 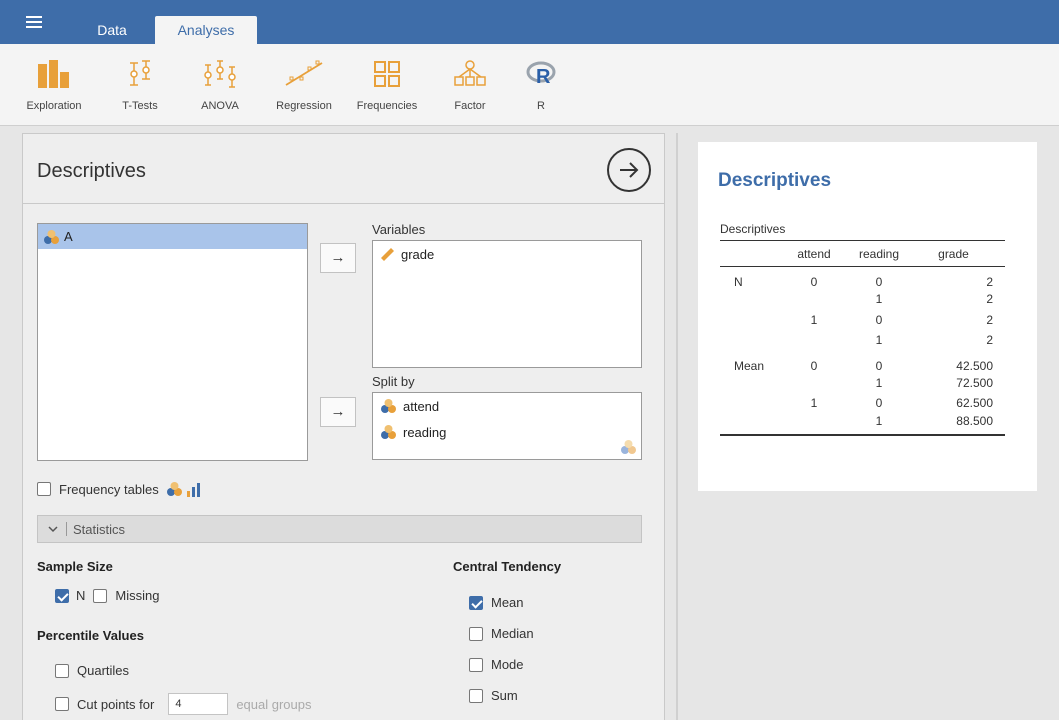 I want to click on sum-label: Sum, so click(x=504, y=695).